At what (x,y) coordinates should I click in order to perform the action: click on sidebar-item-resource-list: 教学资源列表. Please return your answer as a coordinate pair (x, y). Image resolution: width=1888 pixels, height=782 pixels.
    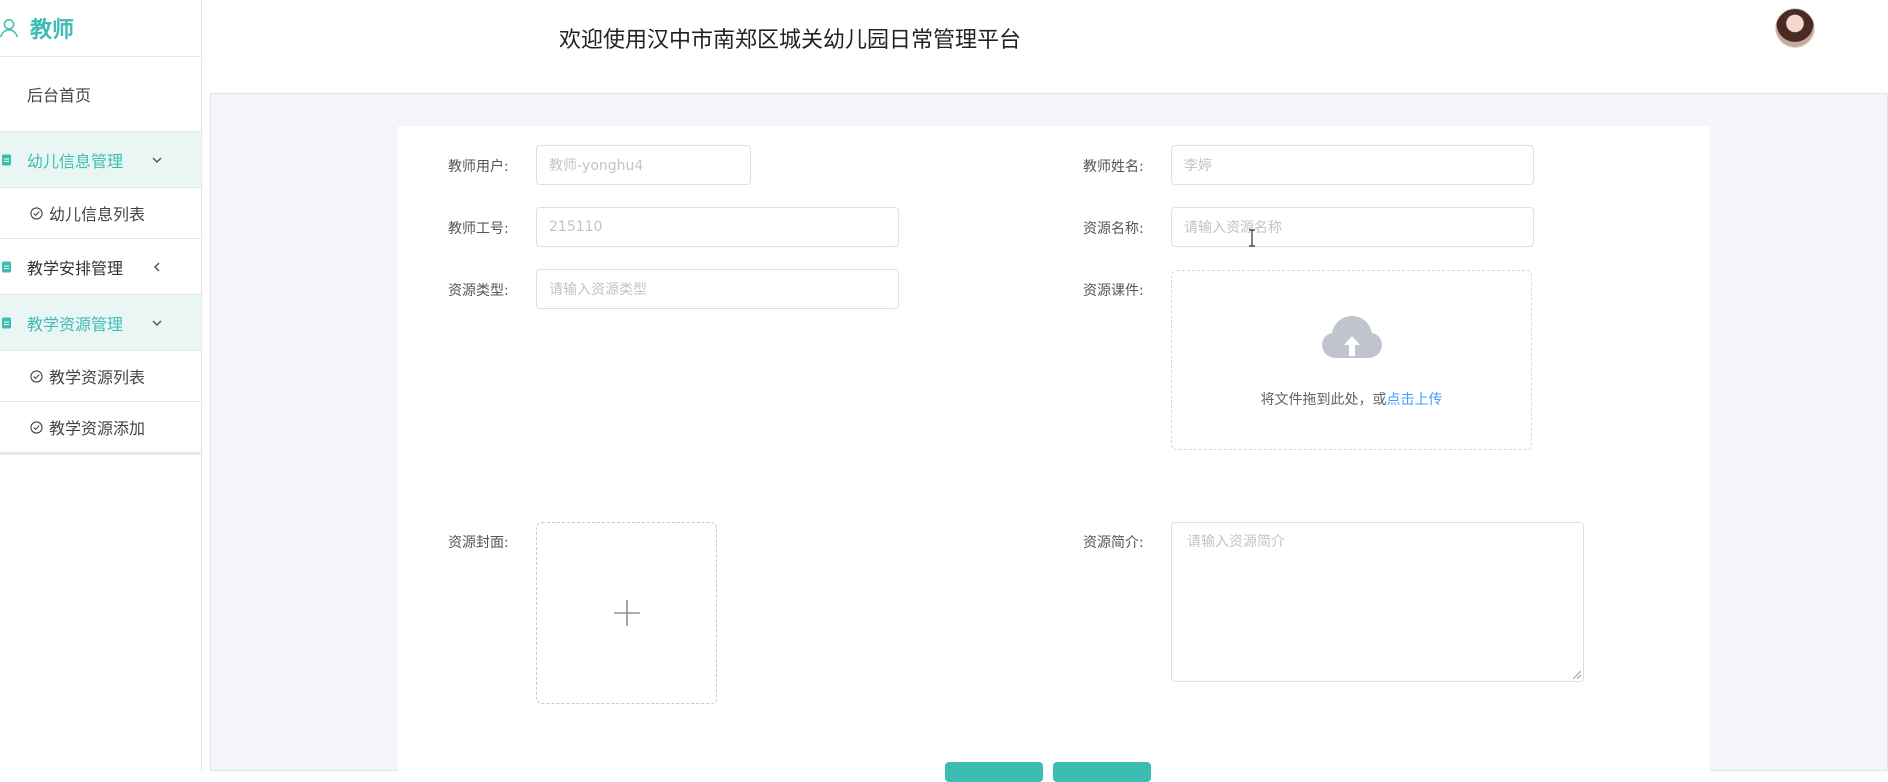
    Looking at the image, I should click on (100, 376).